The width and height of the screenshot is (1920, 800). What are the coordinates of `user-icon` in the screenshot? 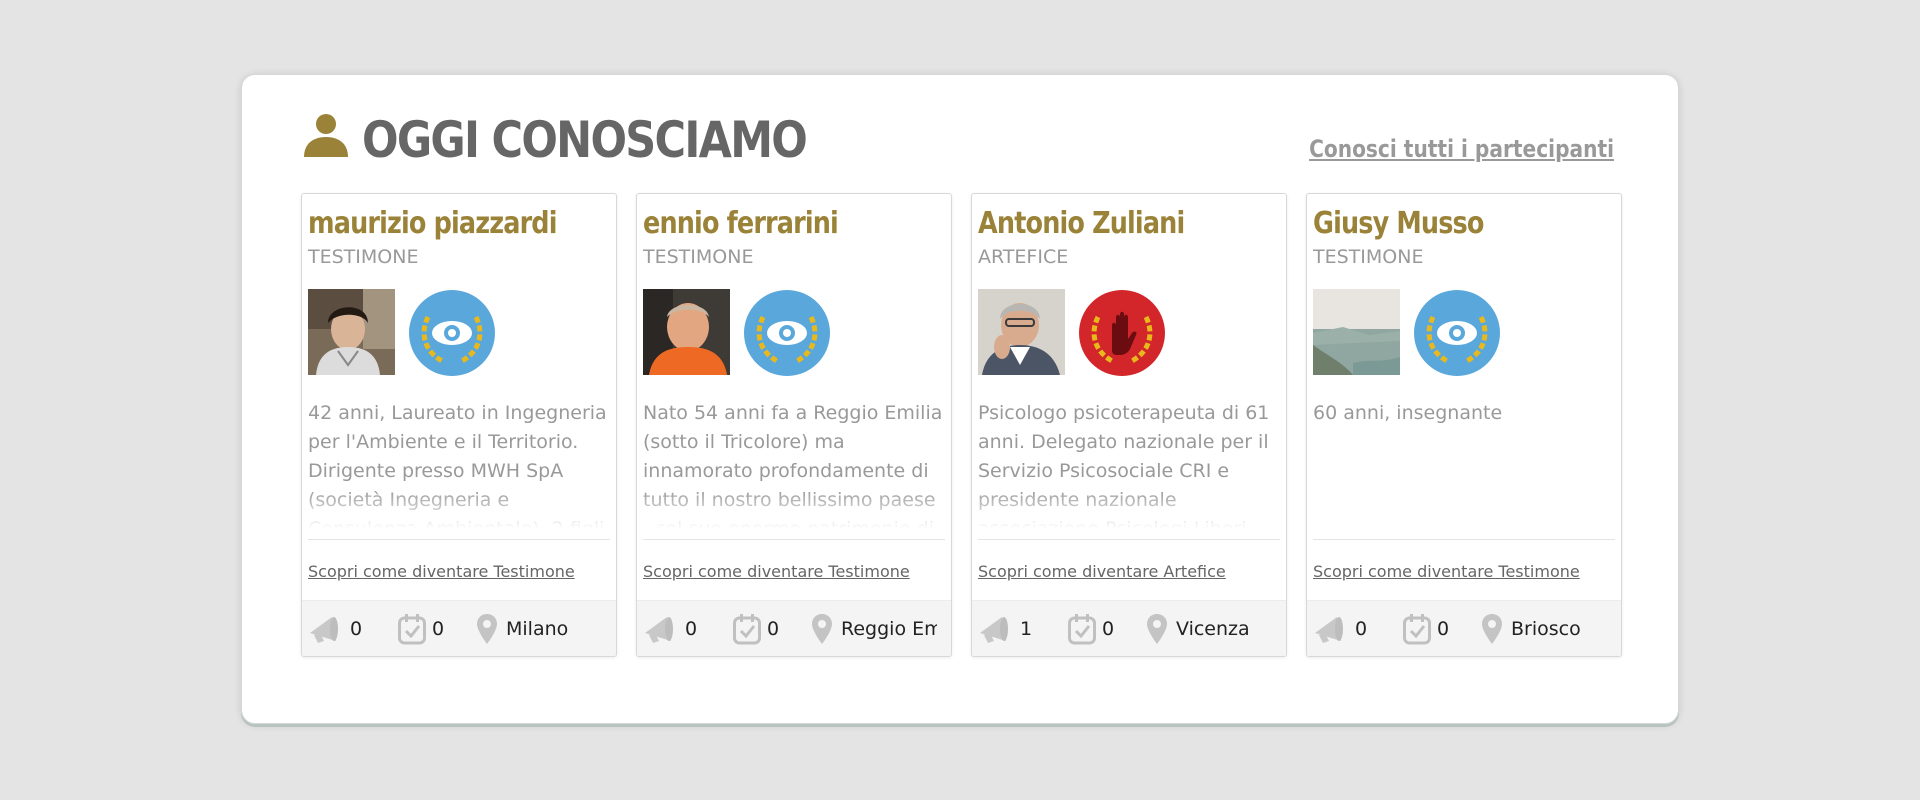 It's located at (326, 135).